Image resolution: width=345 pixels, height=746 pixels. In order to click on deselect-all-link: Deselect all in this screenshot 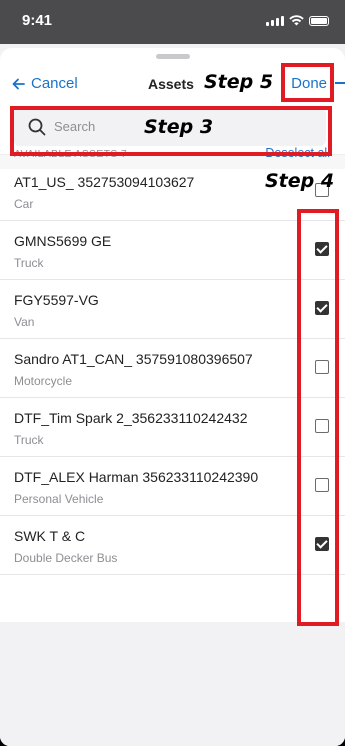, I will do `click(297, 153)`.